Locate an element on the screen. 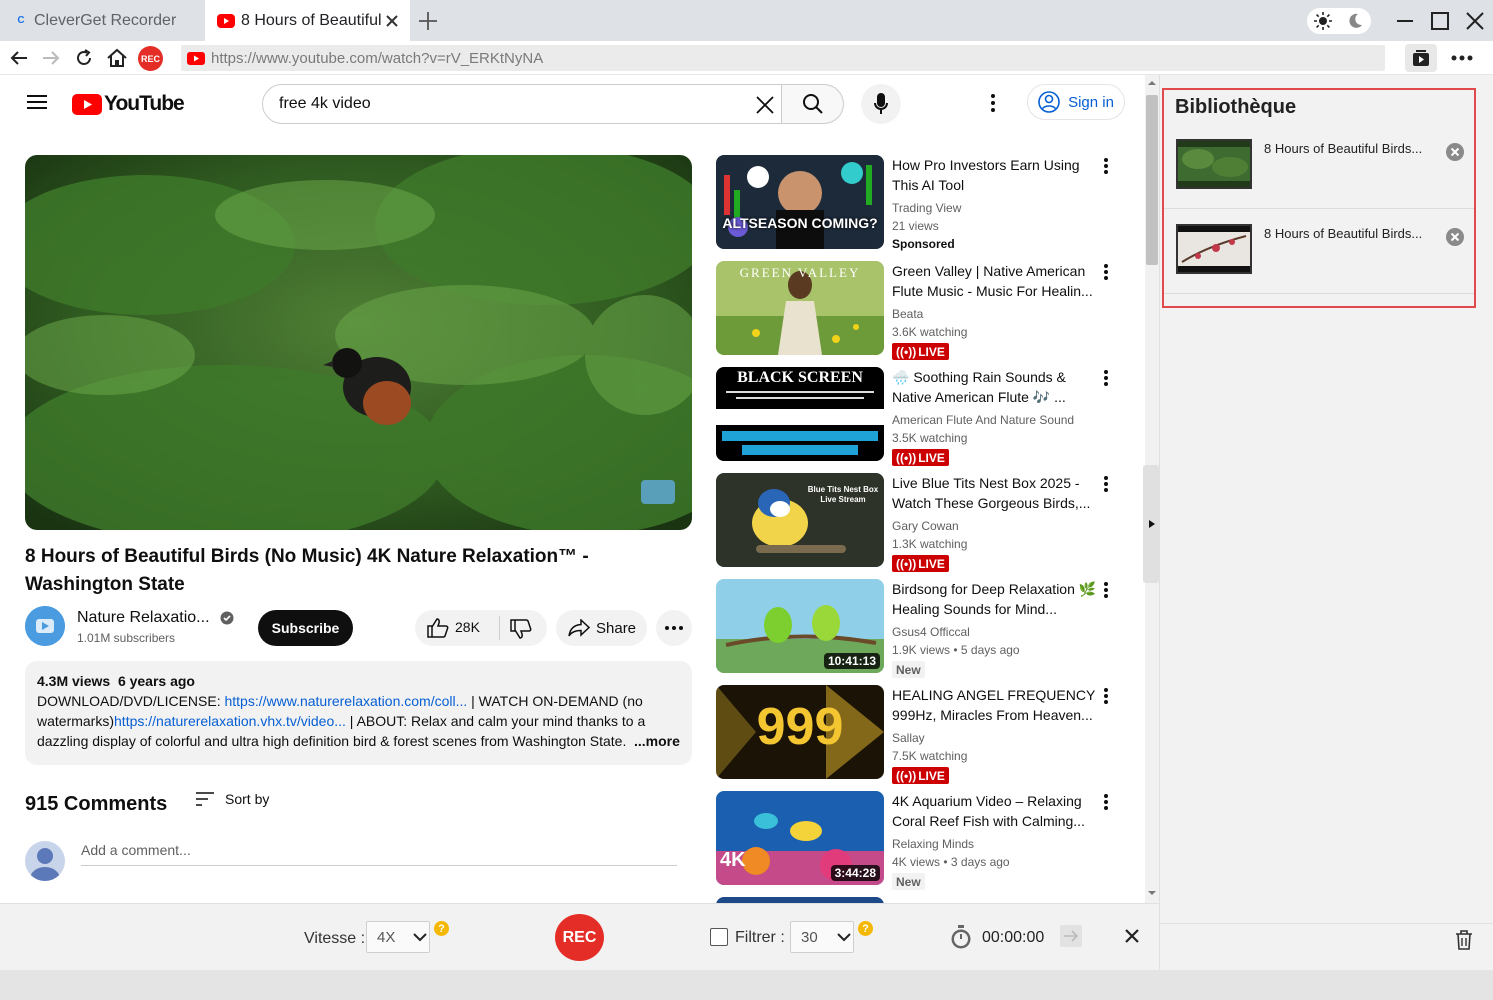 This screenshot has width=1493, height=1000. sun-icon is located at coordinates (1323, 21).